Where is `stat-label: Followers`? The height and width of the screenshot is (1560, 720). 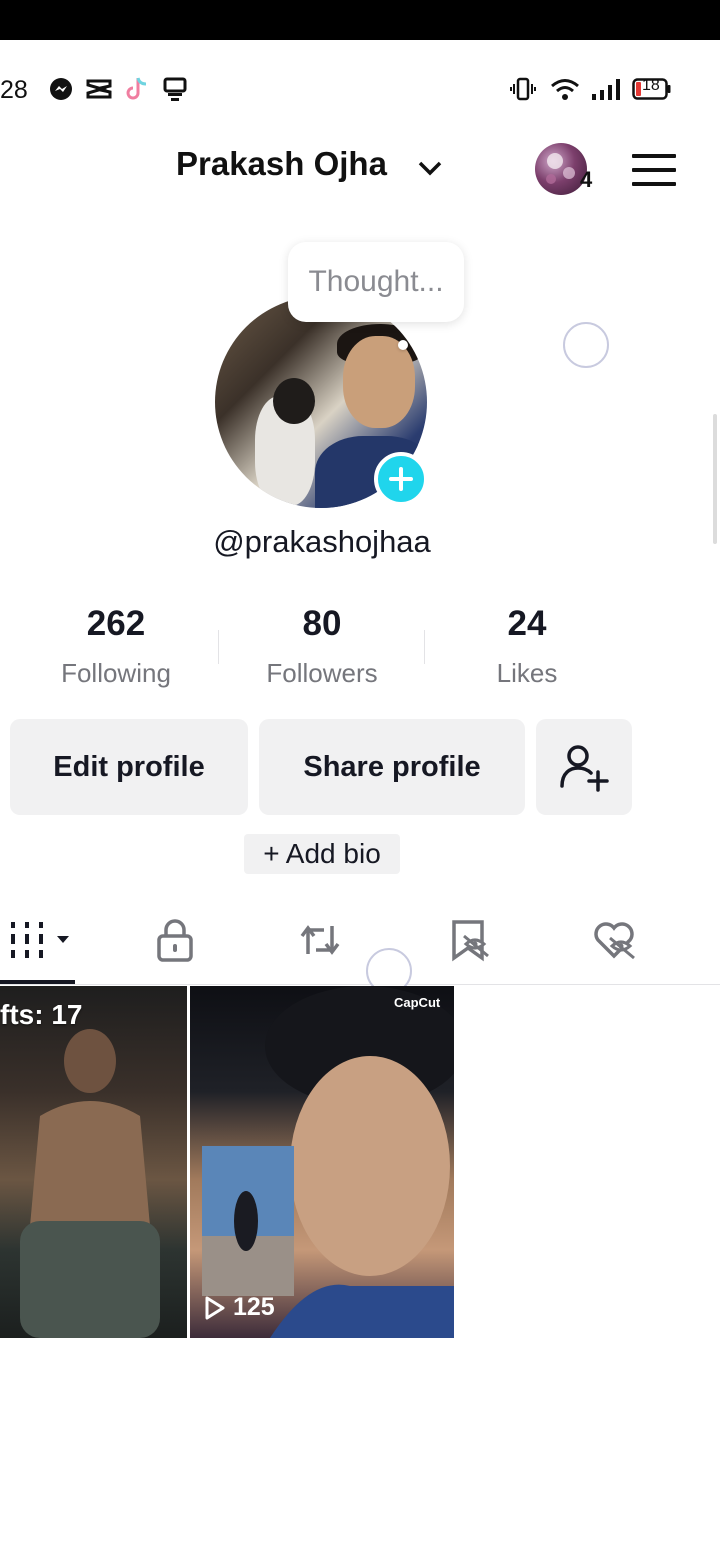
stat-label: Followers is located at coordinates (322, 673).